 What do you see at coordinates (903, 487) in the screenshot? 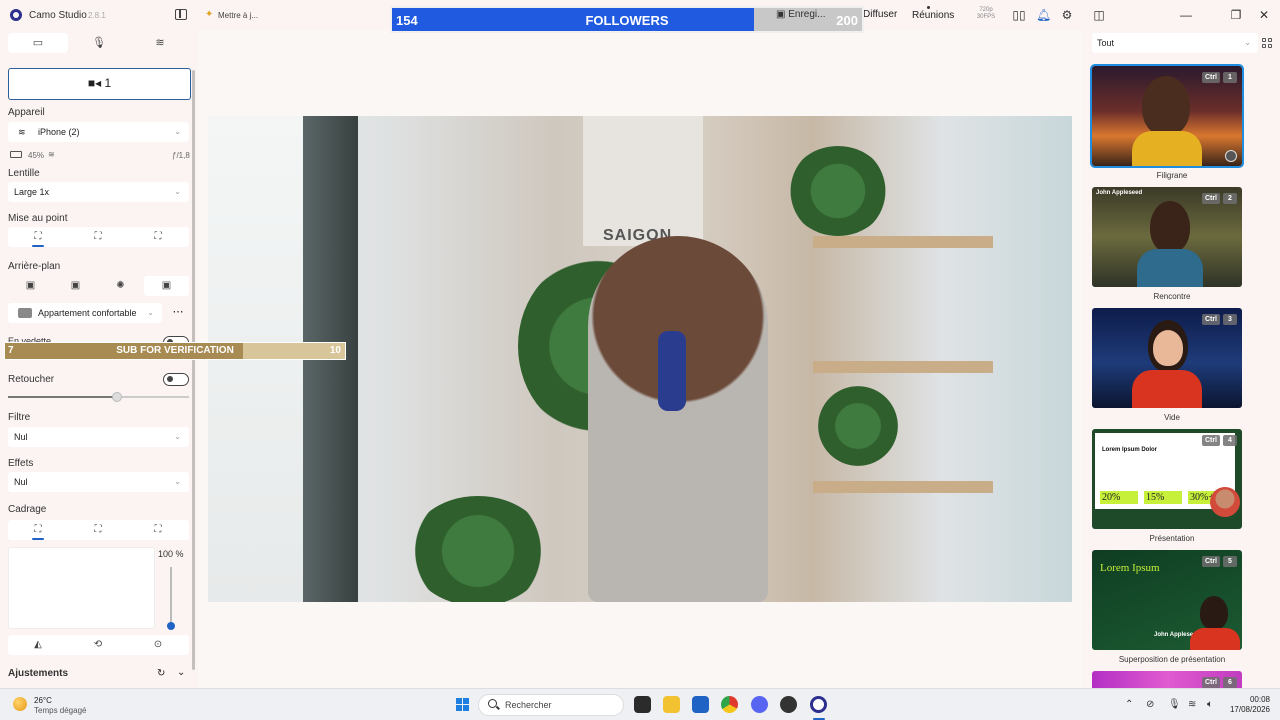
I see `preview-shelf` at bounding box center [903, 487].